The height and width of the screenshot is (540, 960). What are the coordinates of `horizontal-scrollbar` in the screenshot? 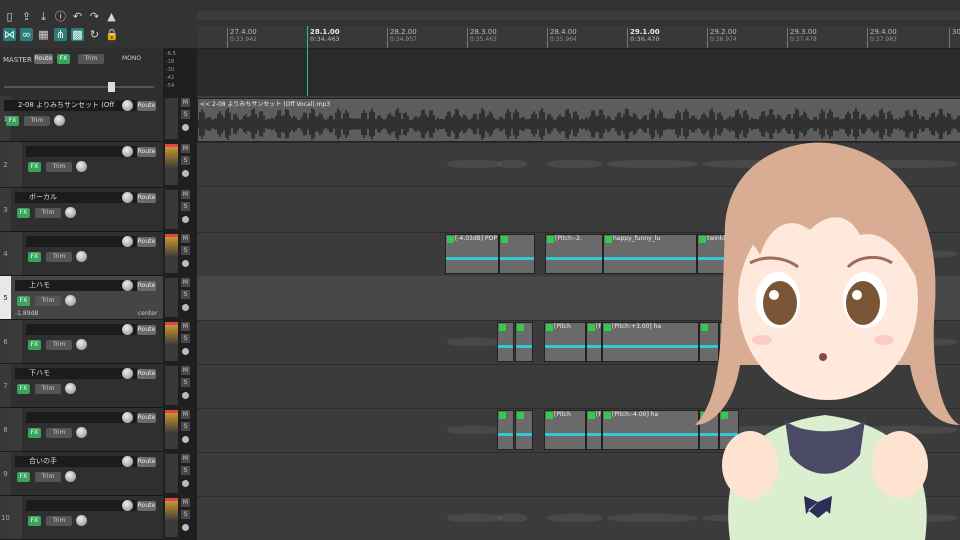 It's located at (578, 15).